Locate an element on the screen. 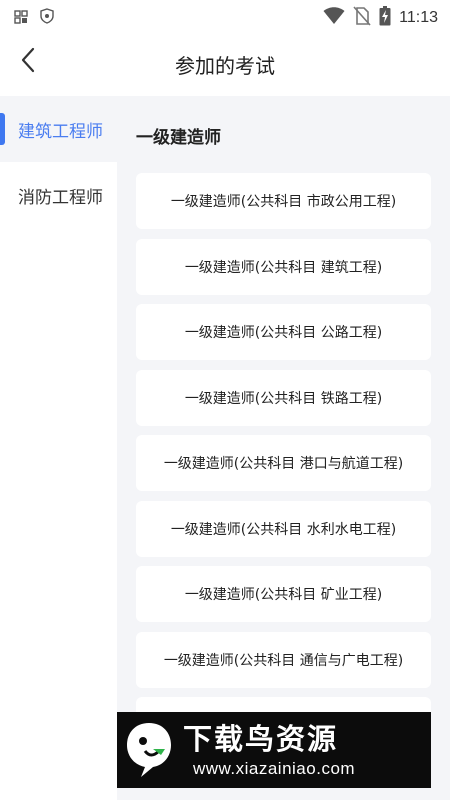 The width and height of the screenshot is (450, 800). exam-card: 一级建造师(公共科目 市政公用工程) is located at coordinates (283, 201).